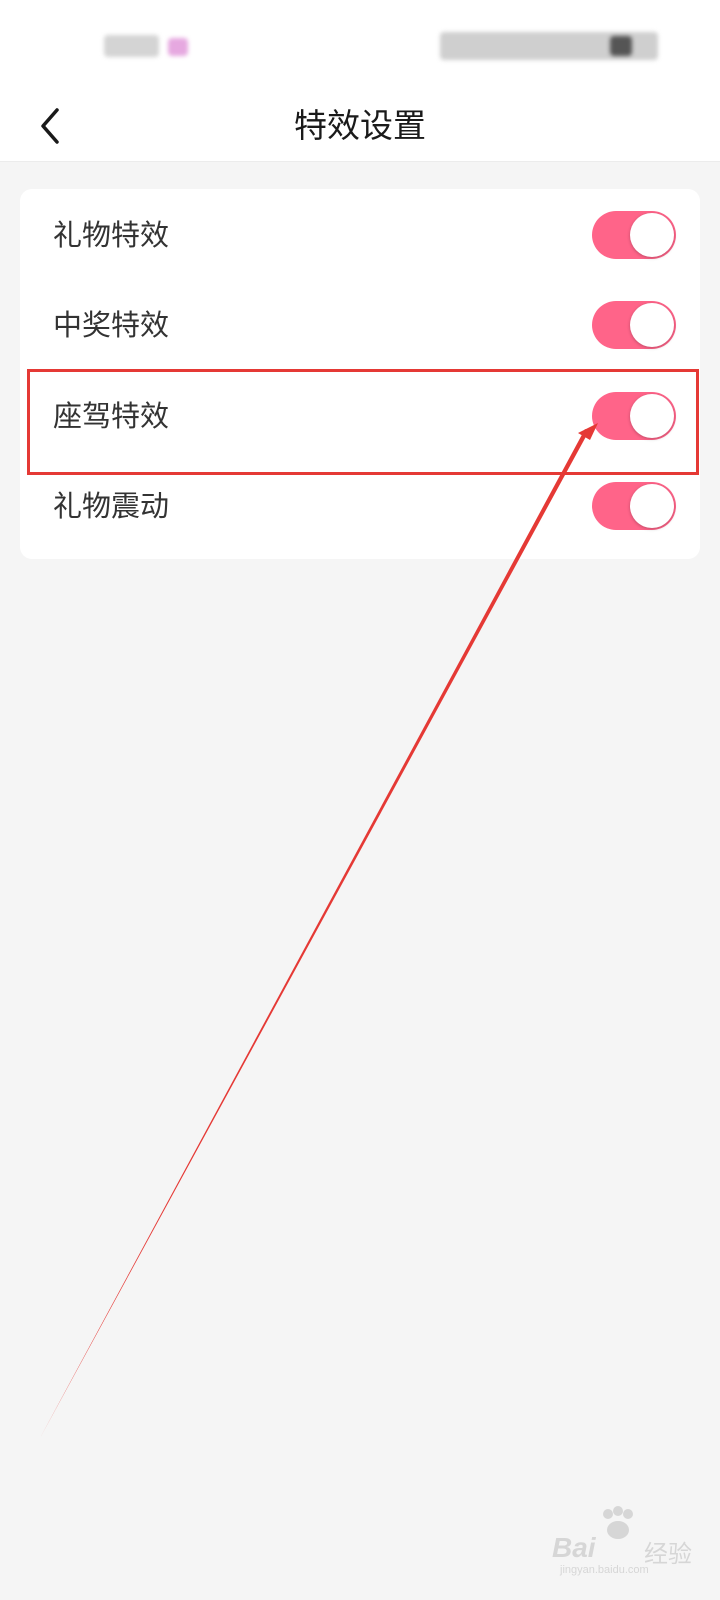 The width and height of the screenshot is (720, 1600). I want to click on watermark-domain: jingyan.baidu.com, so click(604, 1570).